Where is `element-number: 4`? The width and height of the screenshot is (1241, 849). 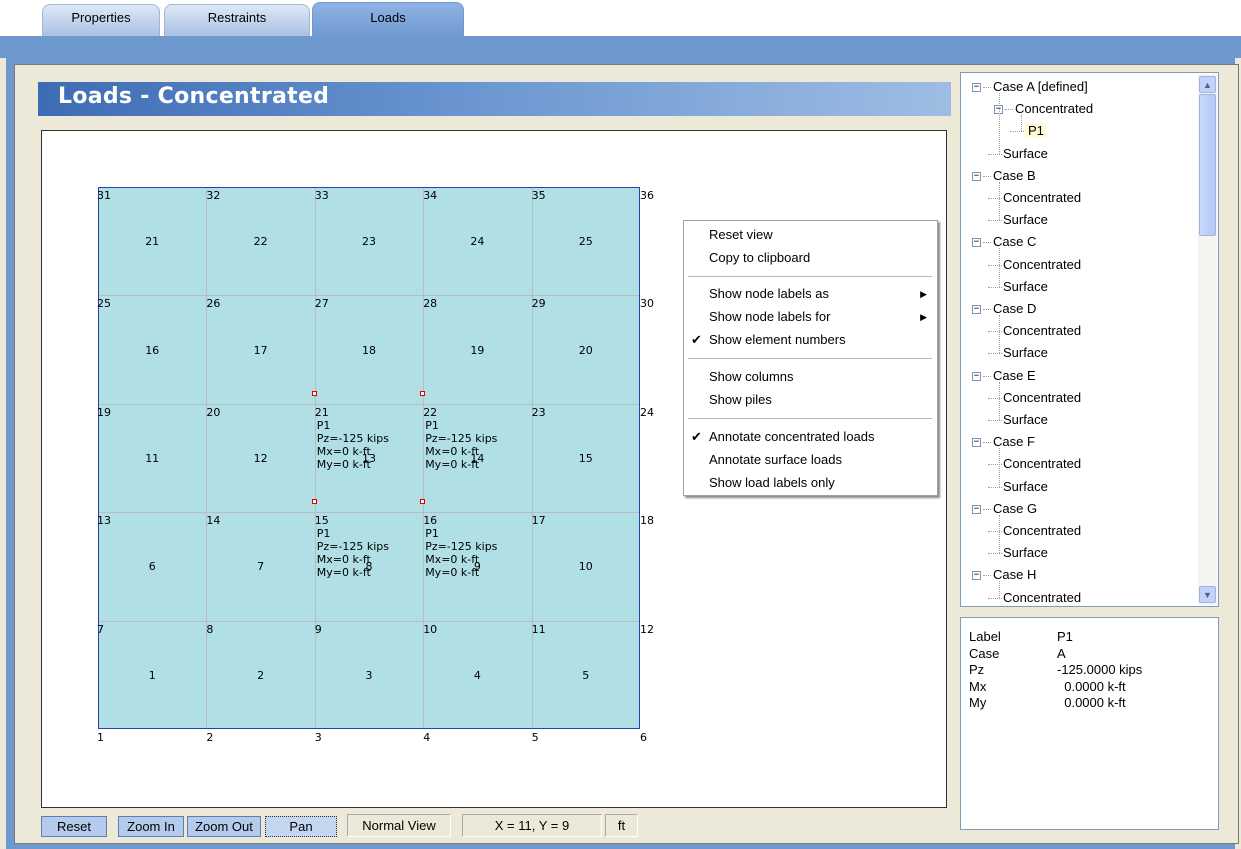 element-number: 4 is located at coordinates (477, 675).